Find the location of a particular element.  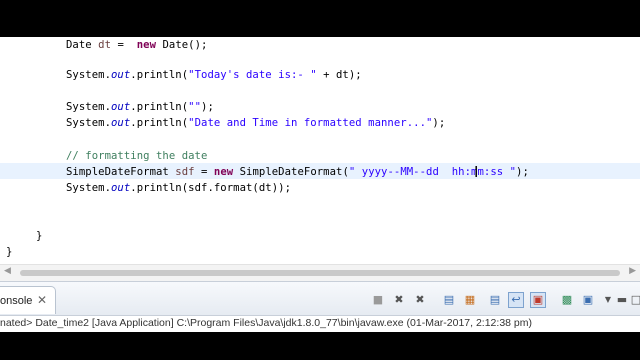

word-wrap-icon: ↩ is located at coordinates (516, 300).